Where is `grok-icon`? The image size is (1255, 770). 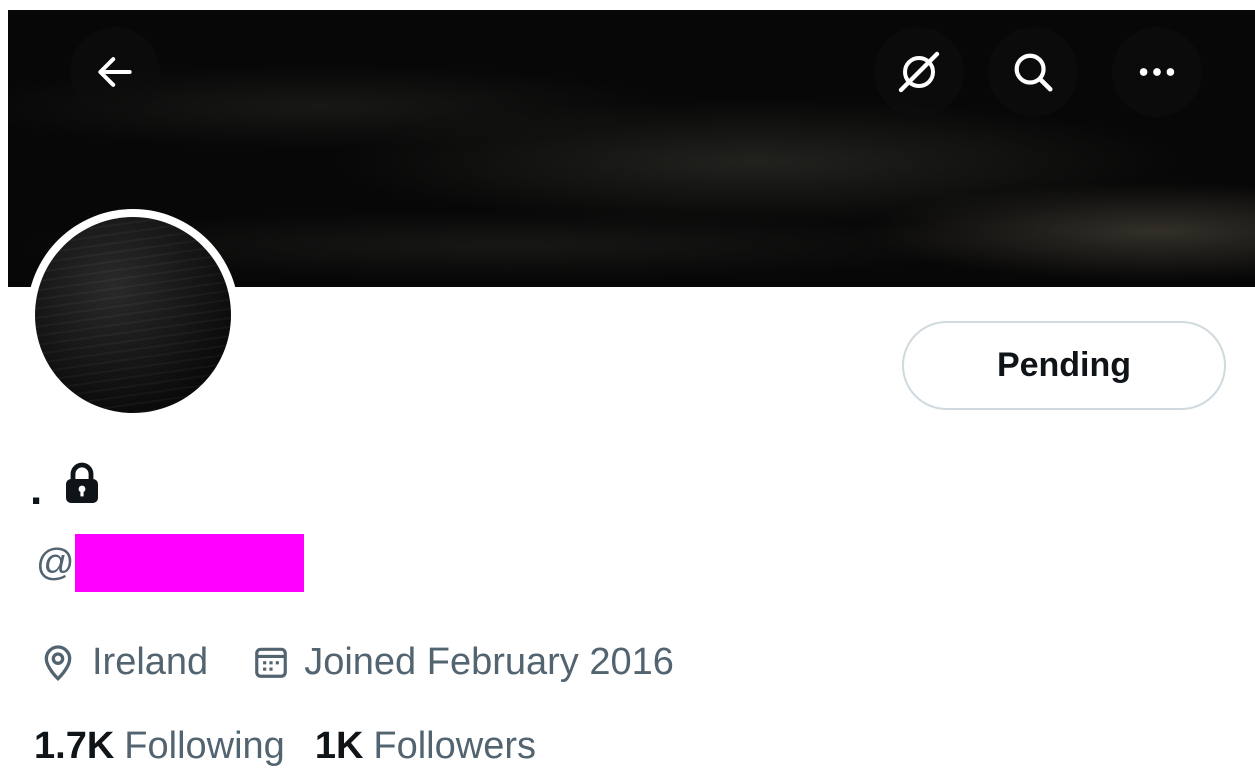
grok-icon is located at coordinates (919, 72).